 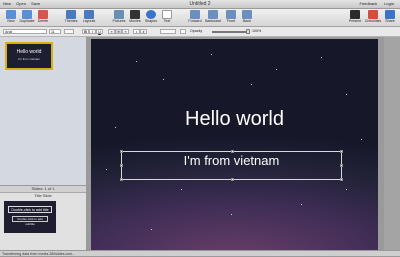 What do you see at coordinates (341, 179) in the screenshot?
I see `resize-handle-bottom-right` at bounding box center [341, 179].